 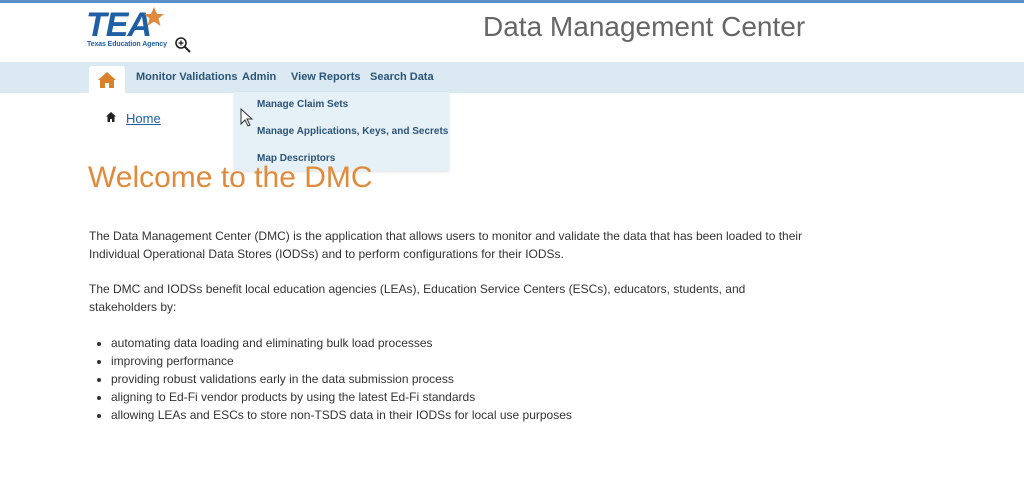 What do you see at coordinates (143, 118) in the screenshot?
I see `breadcrumb-home-link: Home` at bounding box center [143, 118].